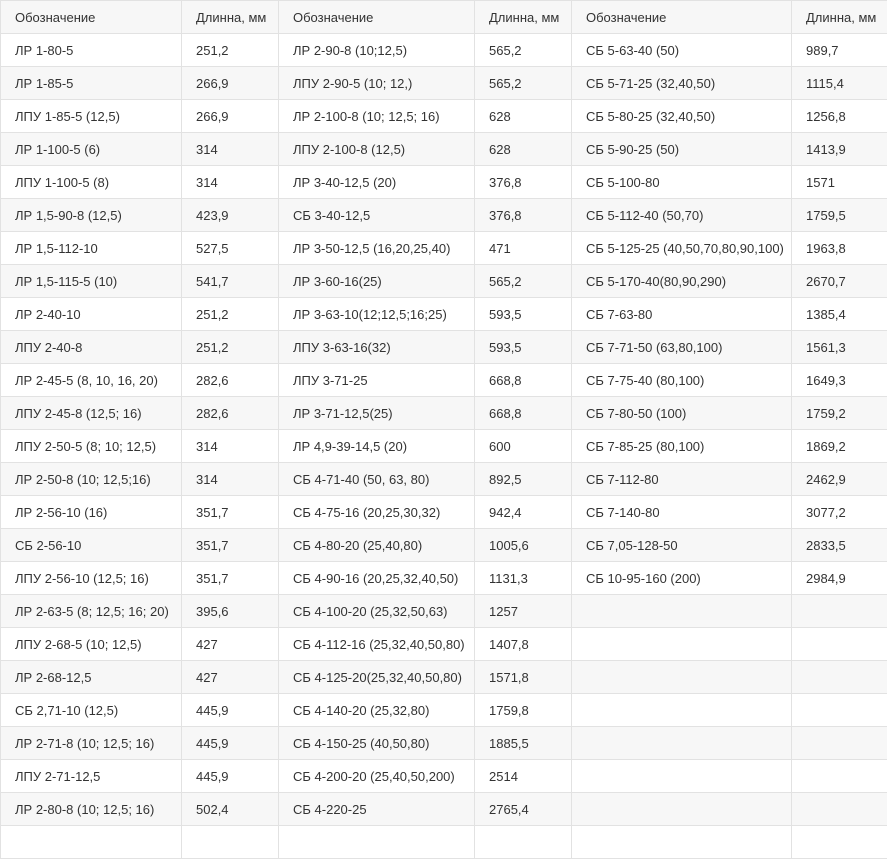 The height and width of the screenshot is (859, 887). I want to click on designation-cell: ЛПУ 2-56-10 (12,5; 16), so click(91, 578).